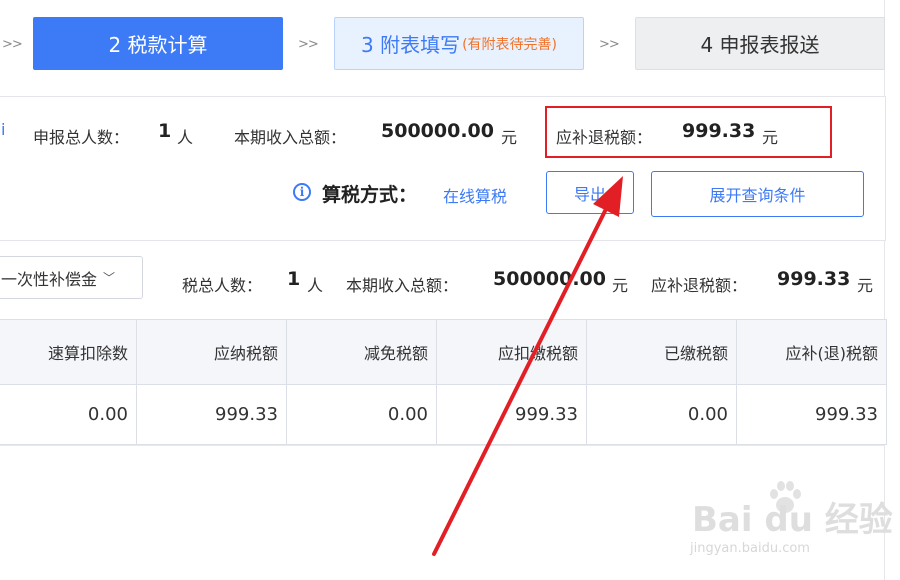 The width and height of the screenshot is (900, 580). What do you see at coordinates (811, 352) in the screenshot?
I see `column-header: 应补(退)税额` at bounding box center [811, 352].